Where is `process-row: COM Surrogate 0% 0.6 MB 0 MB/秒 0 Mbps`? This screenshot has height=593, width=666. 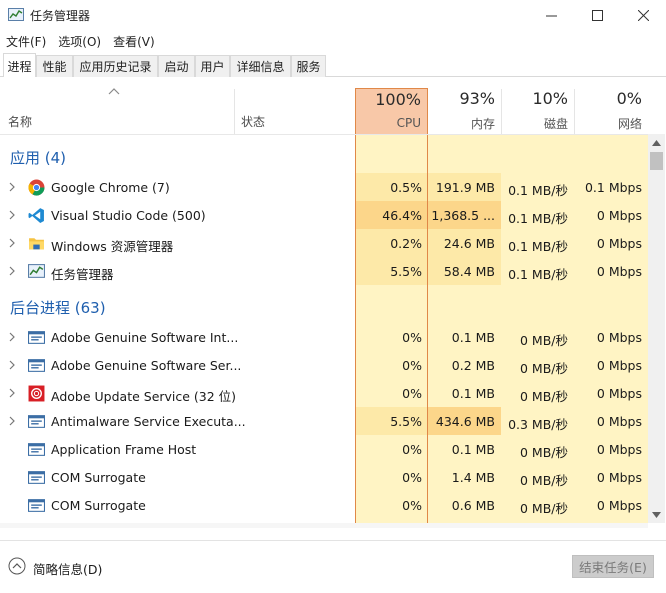 process-row: COM Surrogate 0% 0.6 MB 0 MB/秒 0 Mbps is located at coordinates (324, 505).